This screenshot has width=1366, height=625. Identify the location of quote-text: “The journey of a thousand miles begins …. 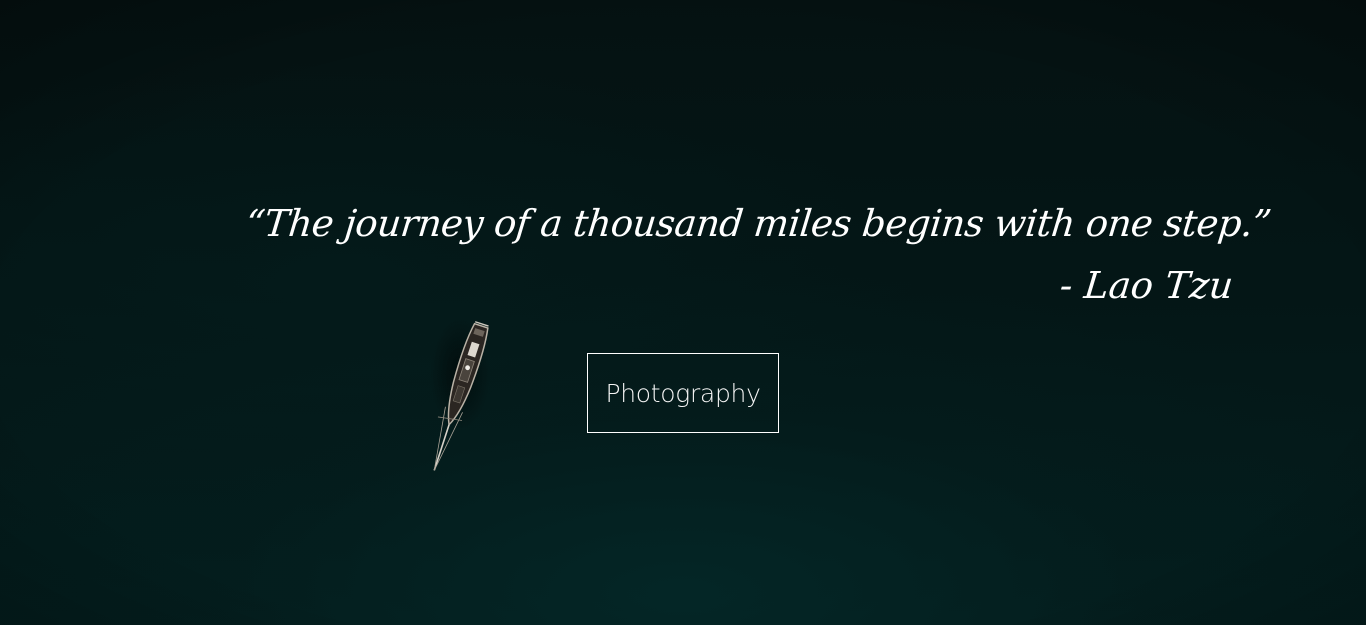
(758, 223).